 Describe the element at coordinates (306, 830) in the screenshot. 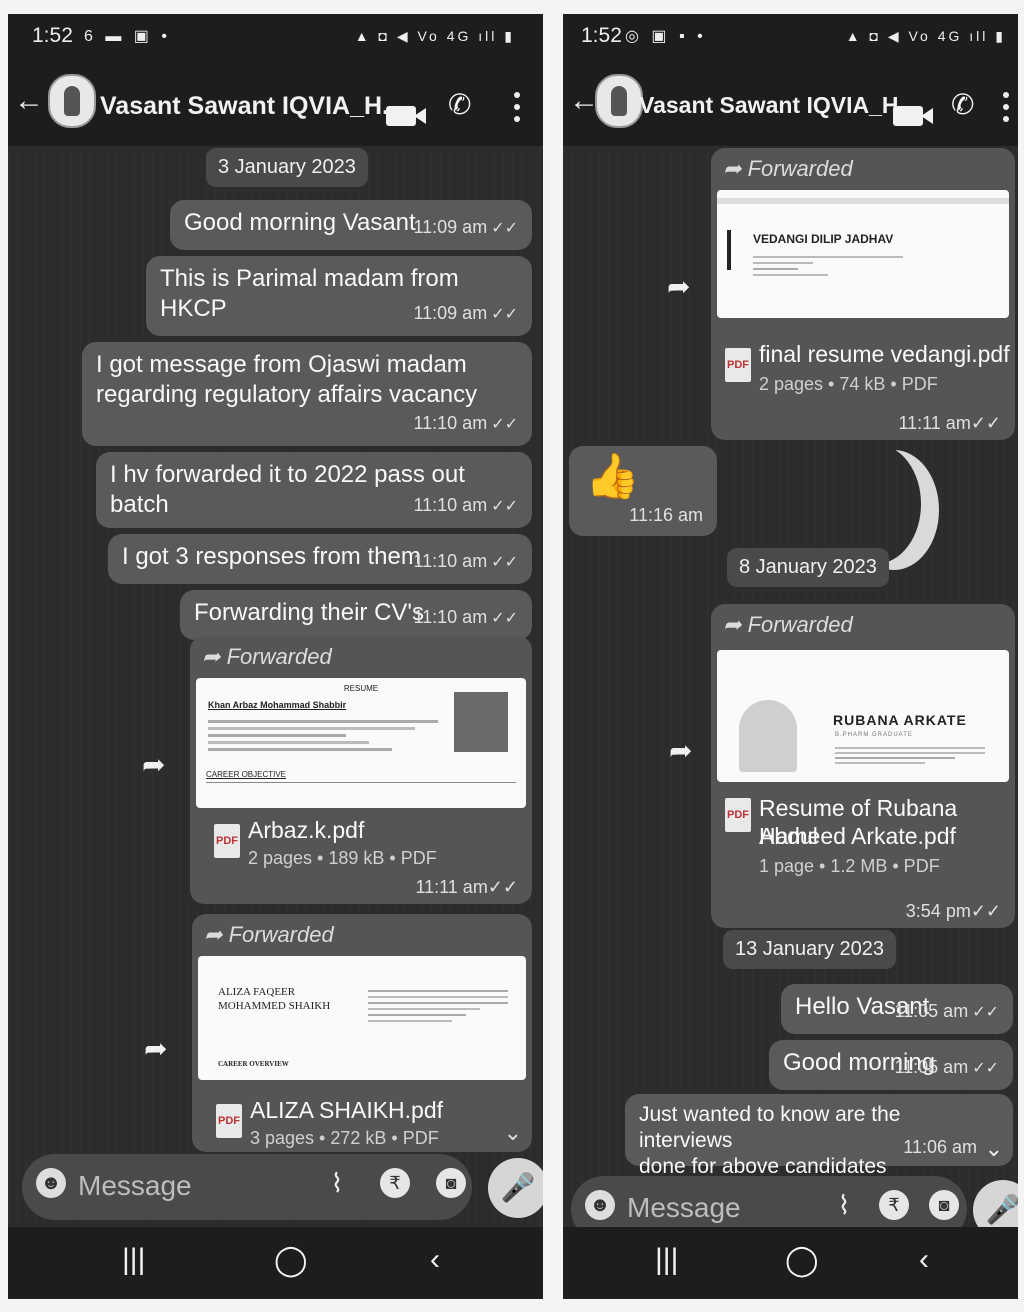

I see `file-name: Arbaz.k.pdf` at that location.